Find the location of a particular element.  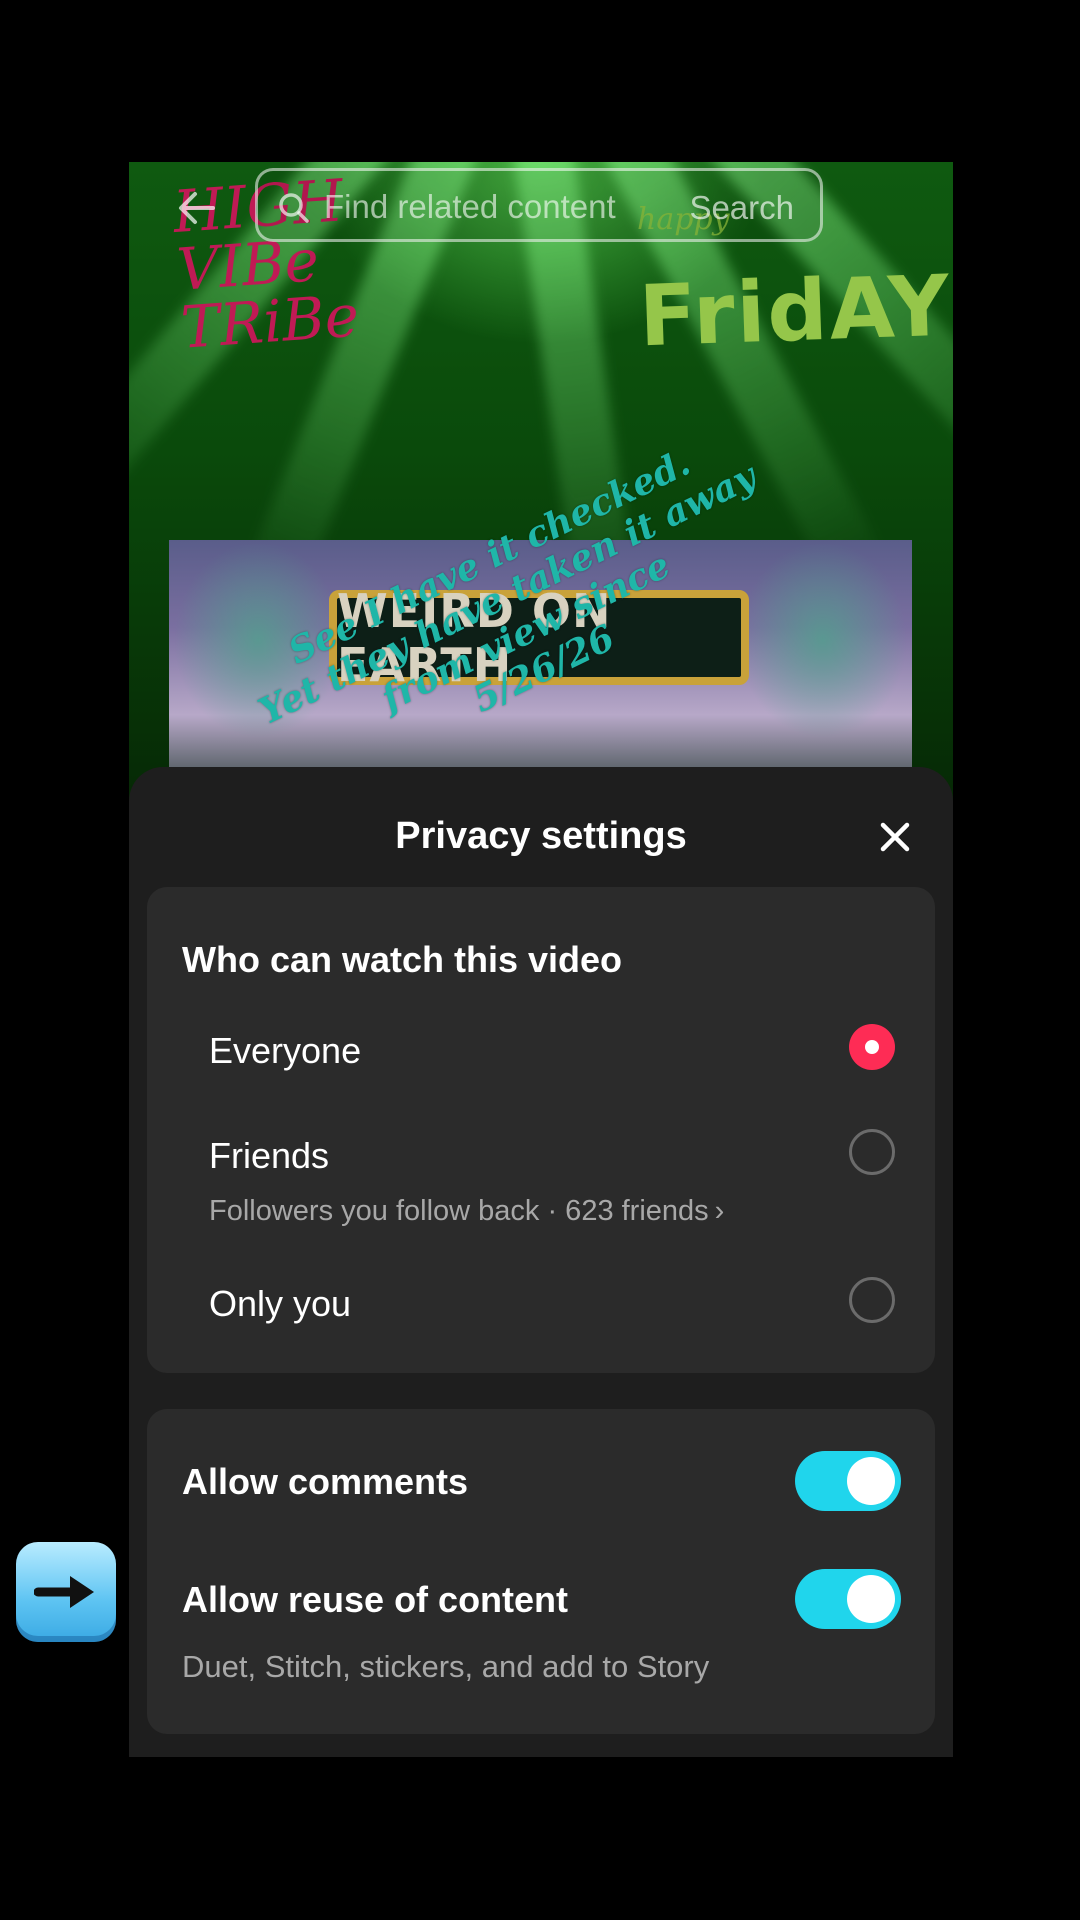

back-arrow-icon is located at coordinates (197, 208).